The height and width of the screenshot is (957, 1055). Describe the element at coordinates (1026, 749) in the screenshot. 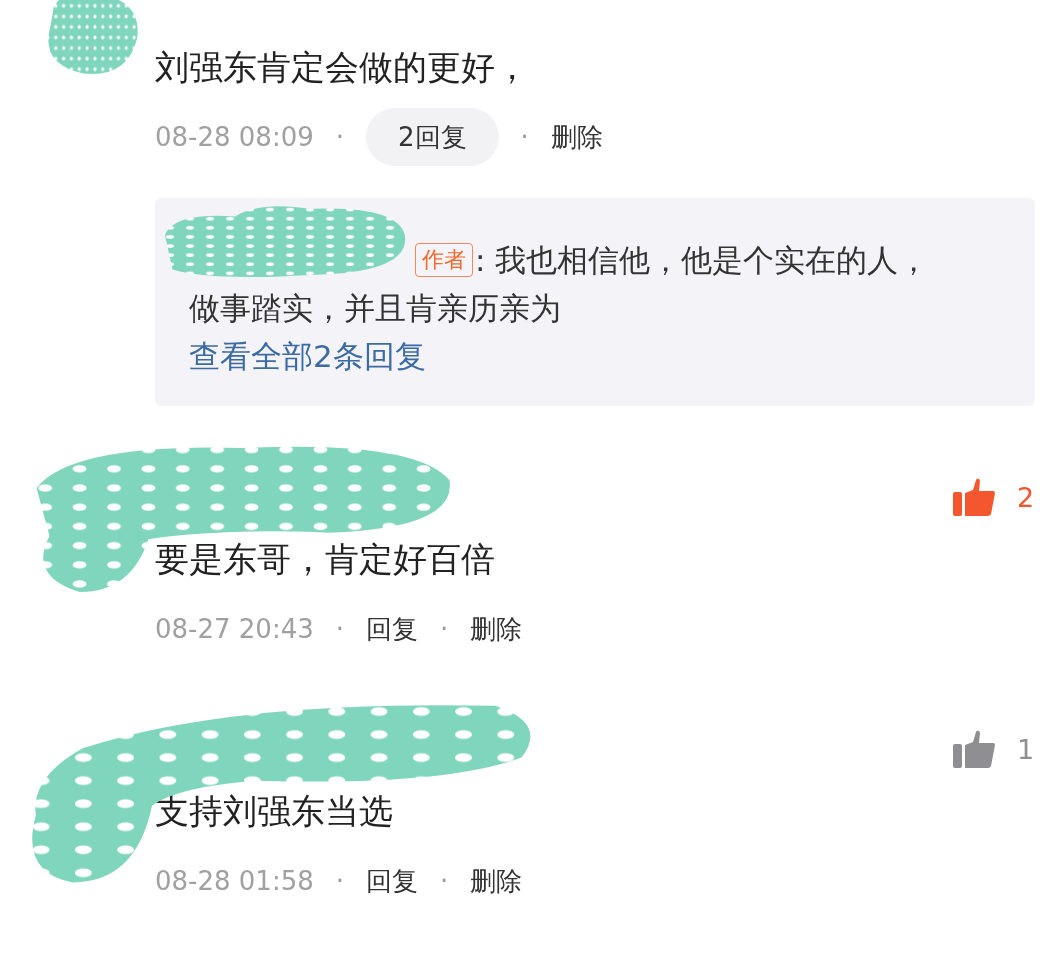

I see `like-count: 1` at that location.